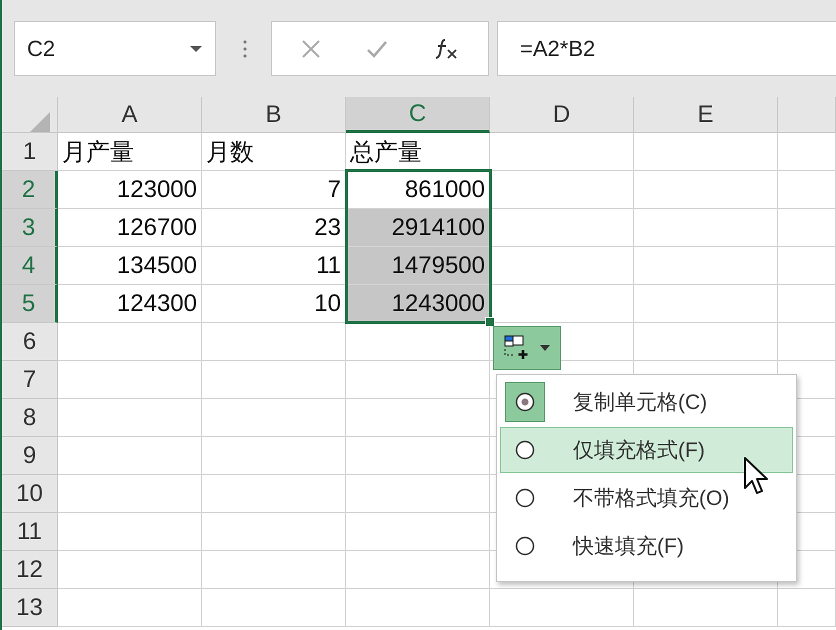  Describe the element at coordinates (418, 304) in the screenshot. I see `table-cell: 1243000` at that location.